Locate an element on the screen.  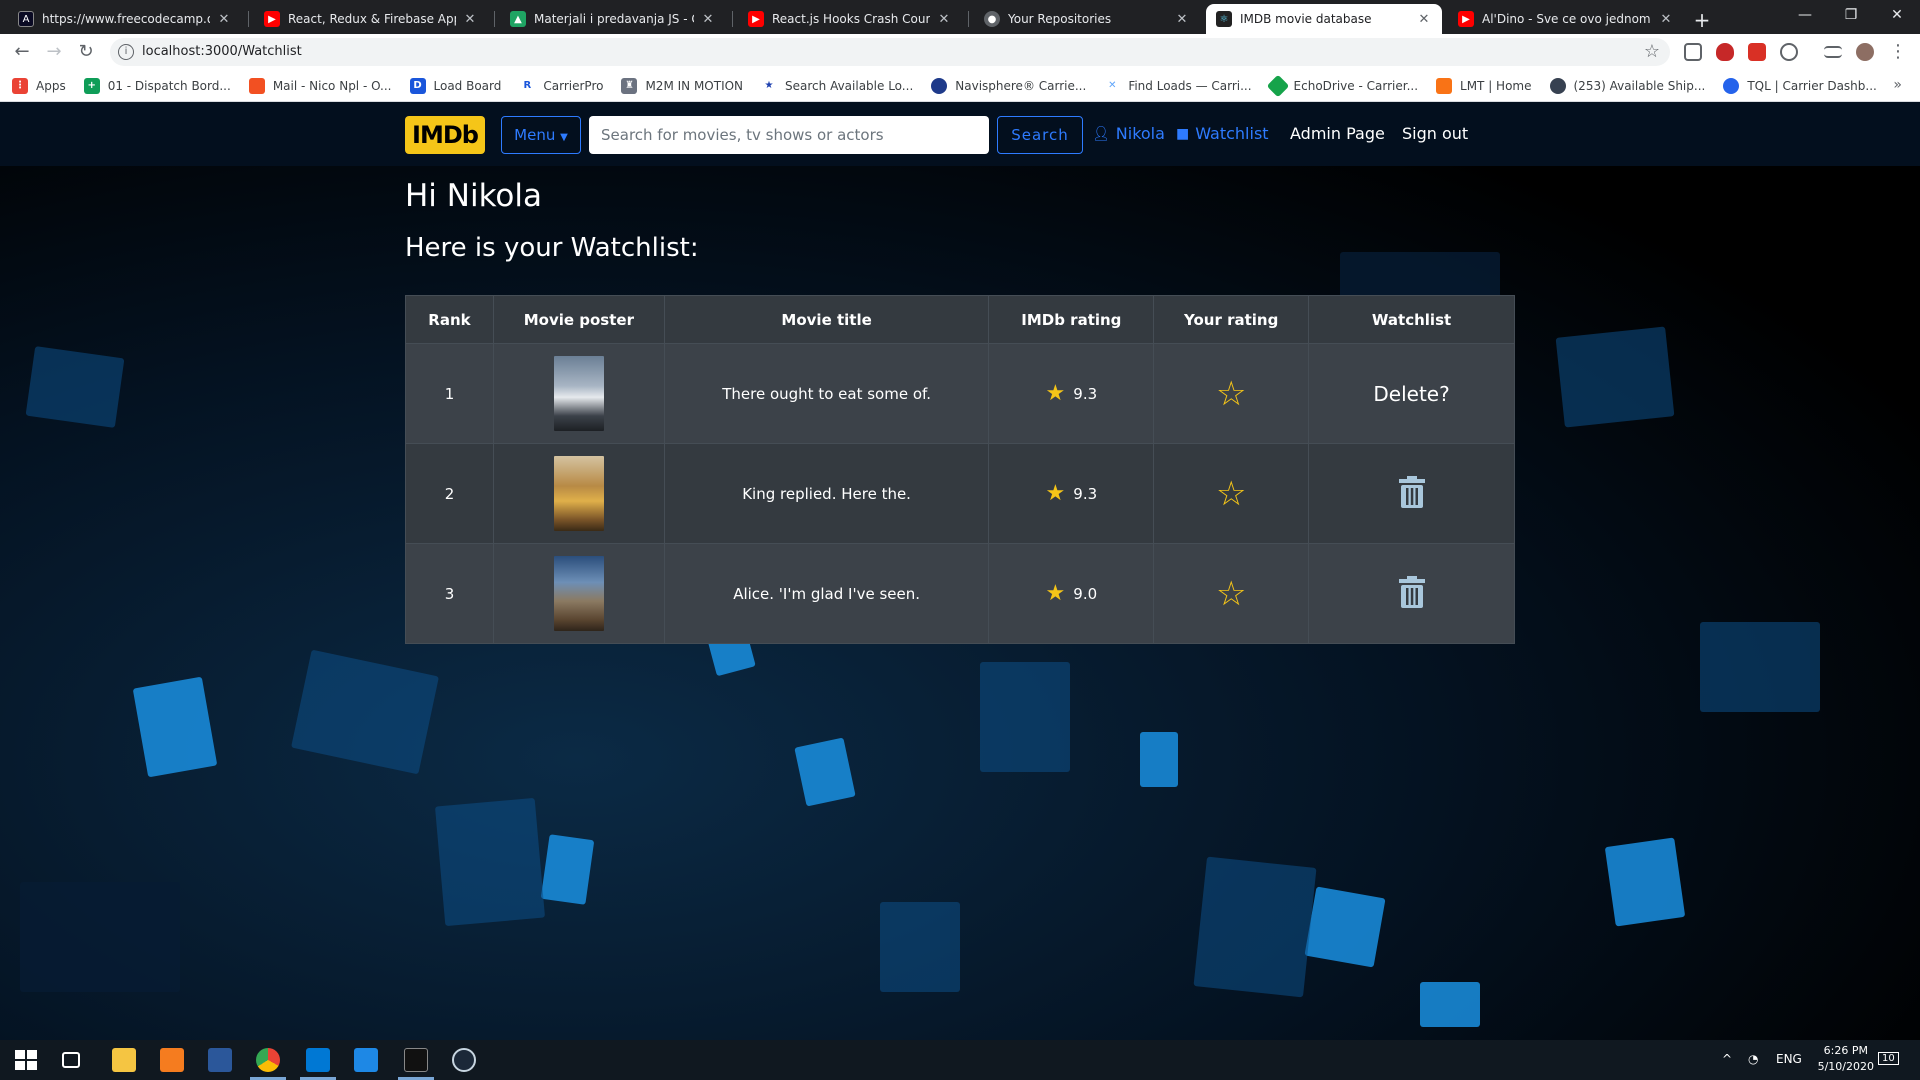
xampp-icon is located at coordinates (172, 1060).